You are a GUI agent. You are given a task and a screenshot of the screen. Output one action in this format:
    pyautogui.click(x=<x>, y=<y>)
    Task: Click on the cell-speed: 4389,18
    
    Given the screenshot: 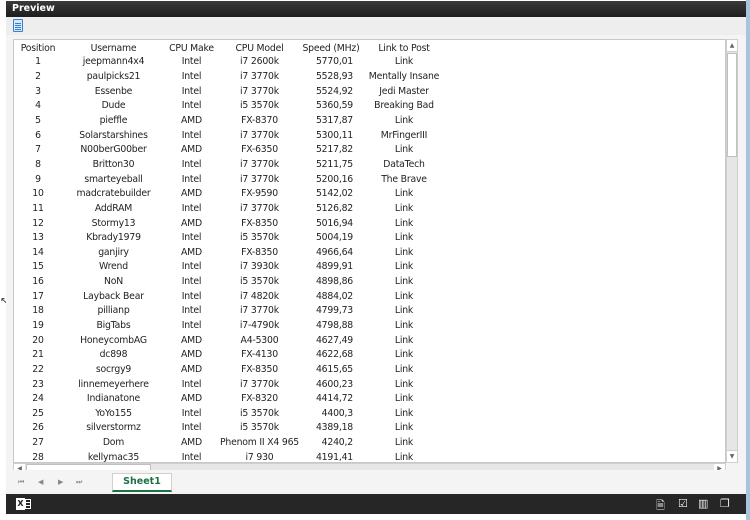 What is the action you would take?
    pyautogui.click(x=334, y=428)
    